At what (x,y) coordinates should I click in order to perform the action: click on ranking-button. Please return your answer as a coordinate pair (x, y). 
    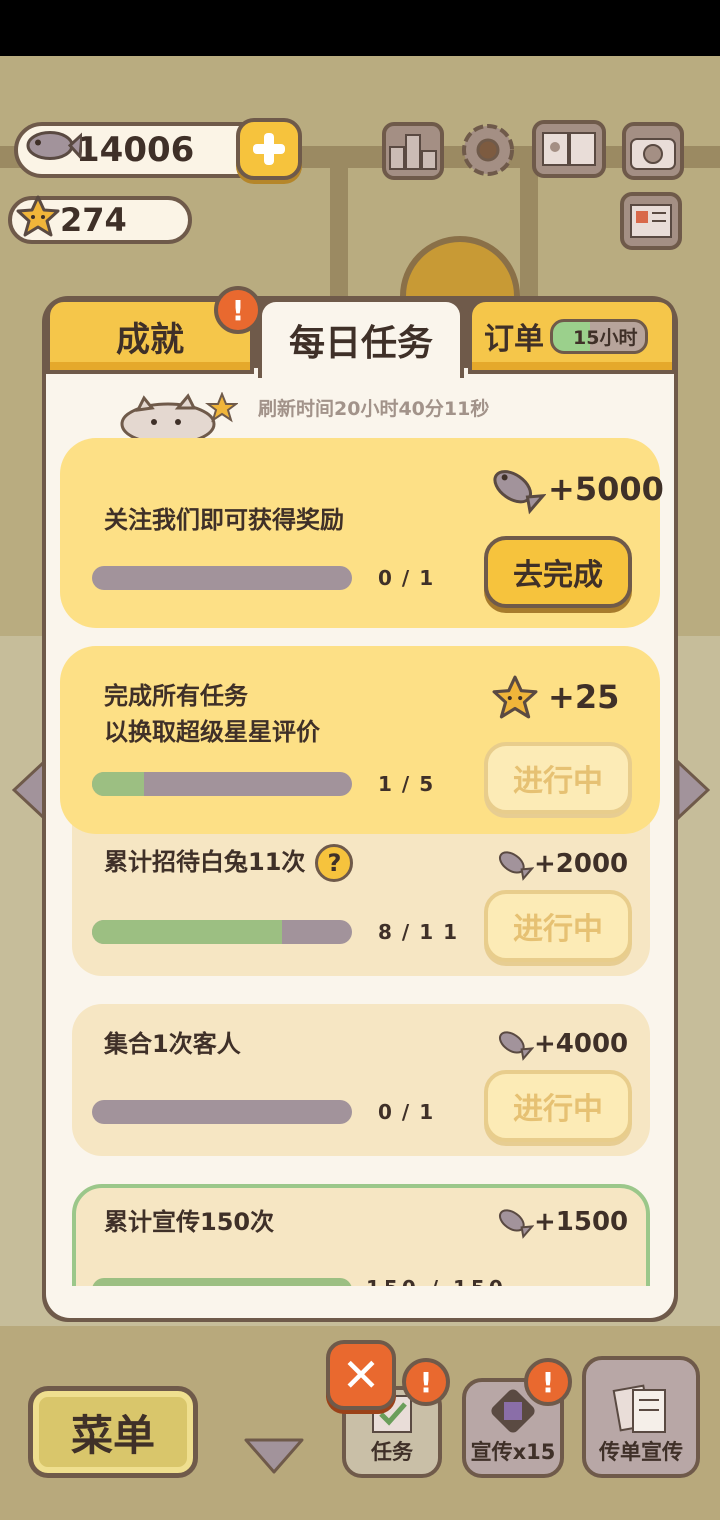
    Looking at the image, I should click on (413, 151).